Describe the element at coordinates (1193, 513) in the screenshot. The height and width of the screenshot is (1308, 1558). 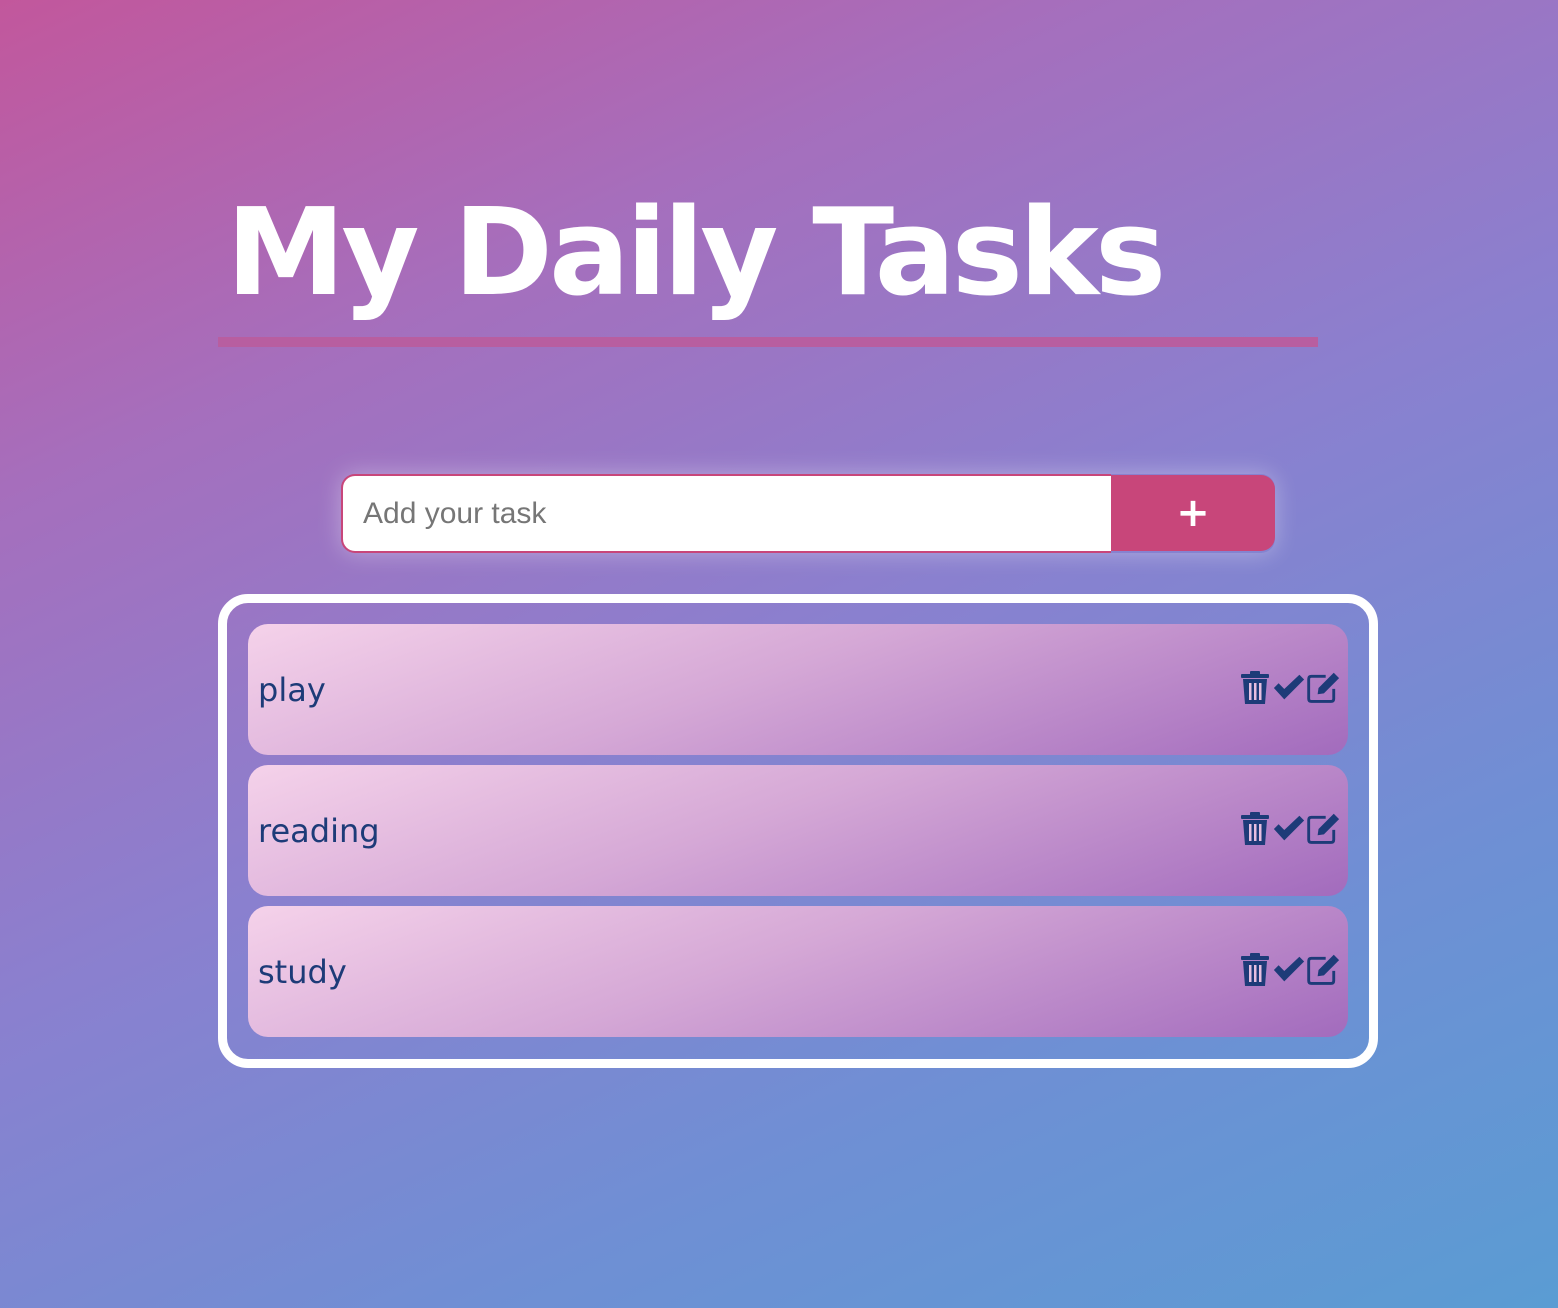
I see `add-task-button: +` at that location.